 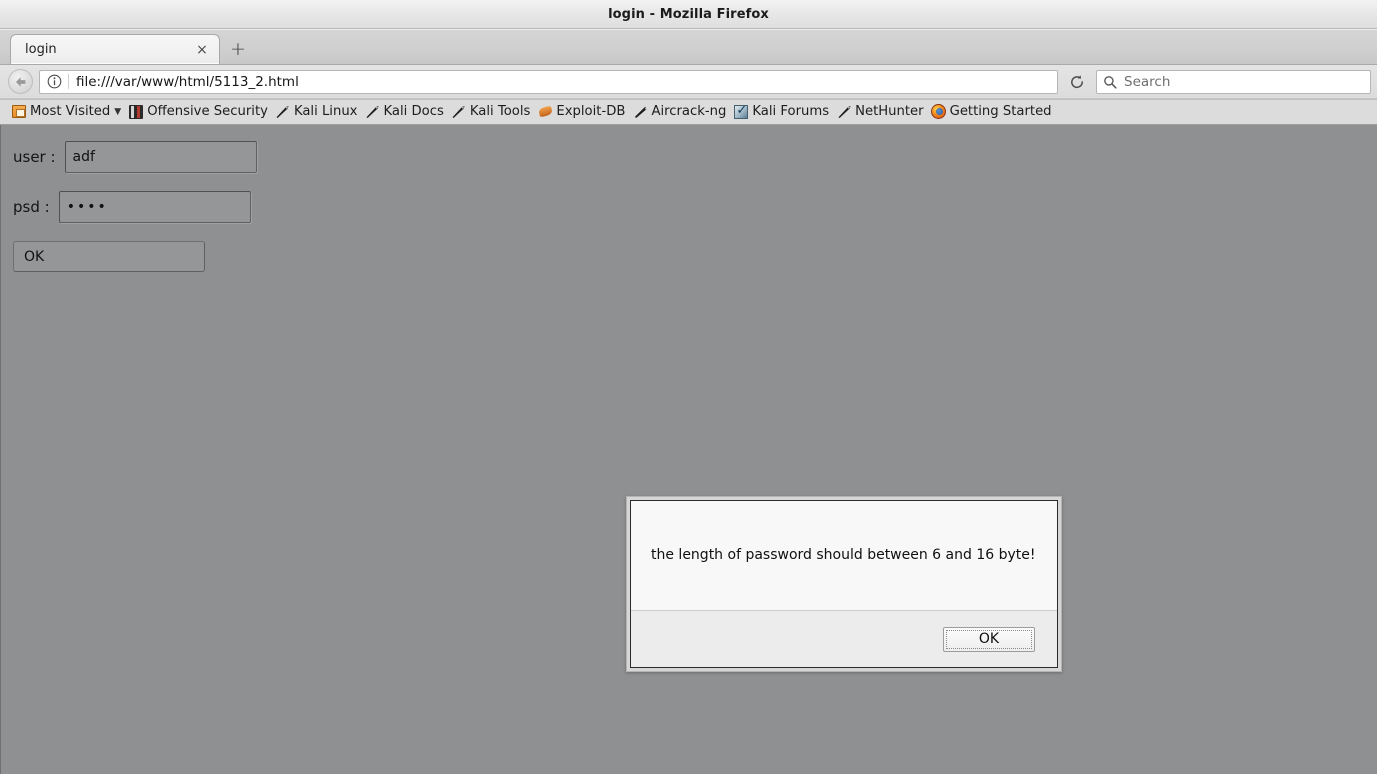 What do you see at coordinates (31, 207) in the screenshot?
I see `password-label: psd :` at bounding box center [31, 207].